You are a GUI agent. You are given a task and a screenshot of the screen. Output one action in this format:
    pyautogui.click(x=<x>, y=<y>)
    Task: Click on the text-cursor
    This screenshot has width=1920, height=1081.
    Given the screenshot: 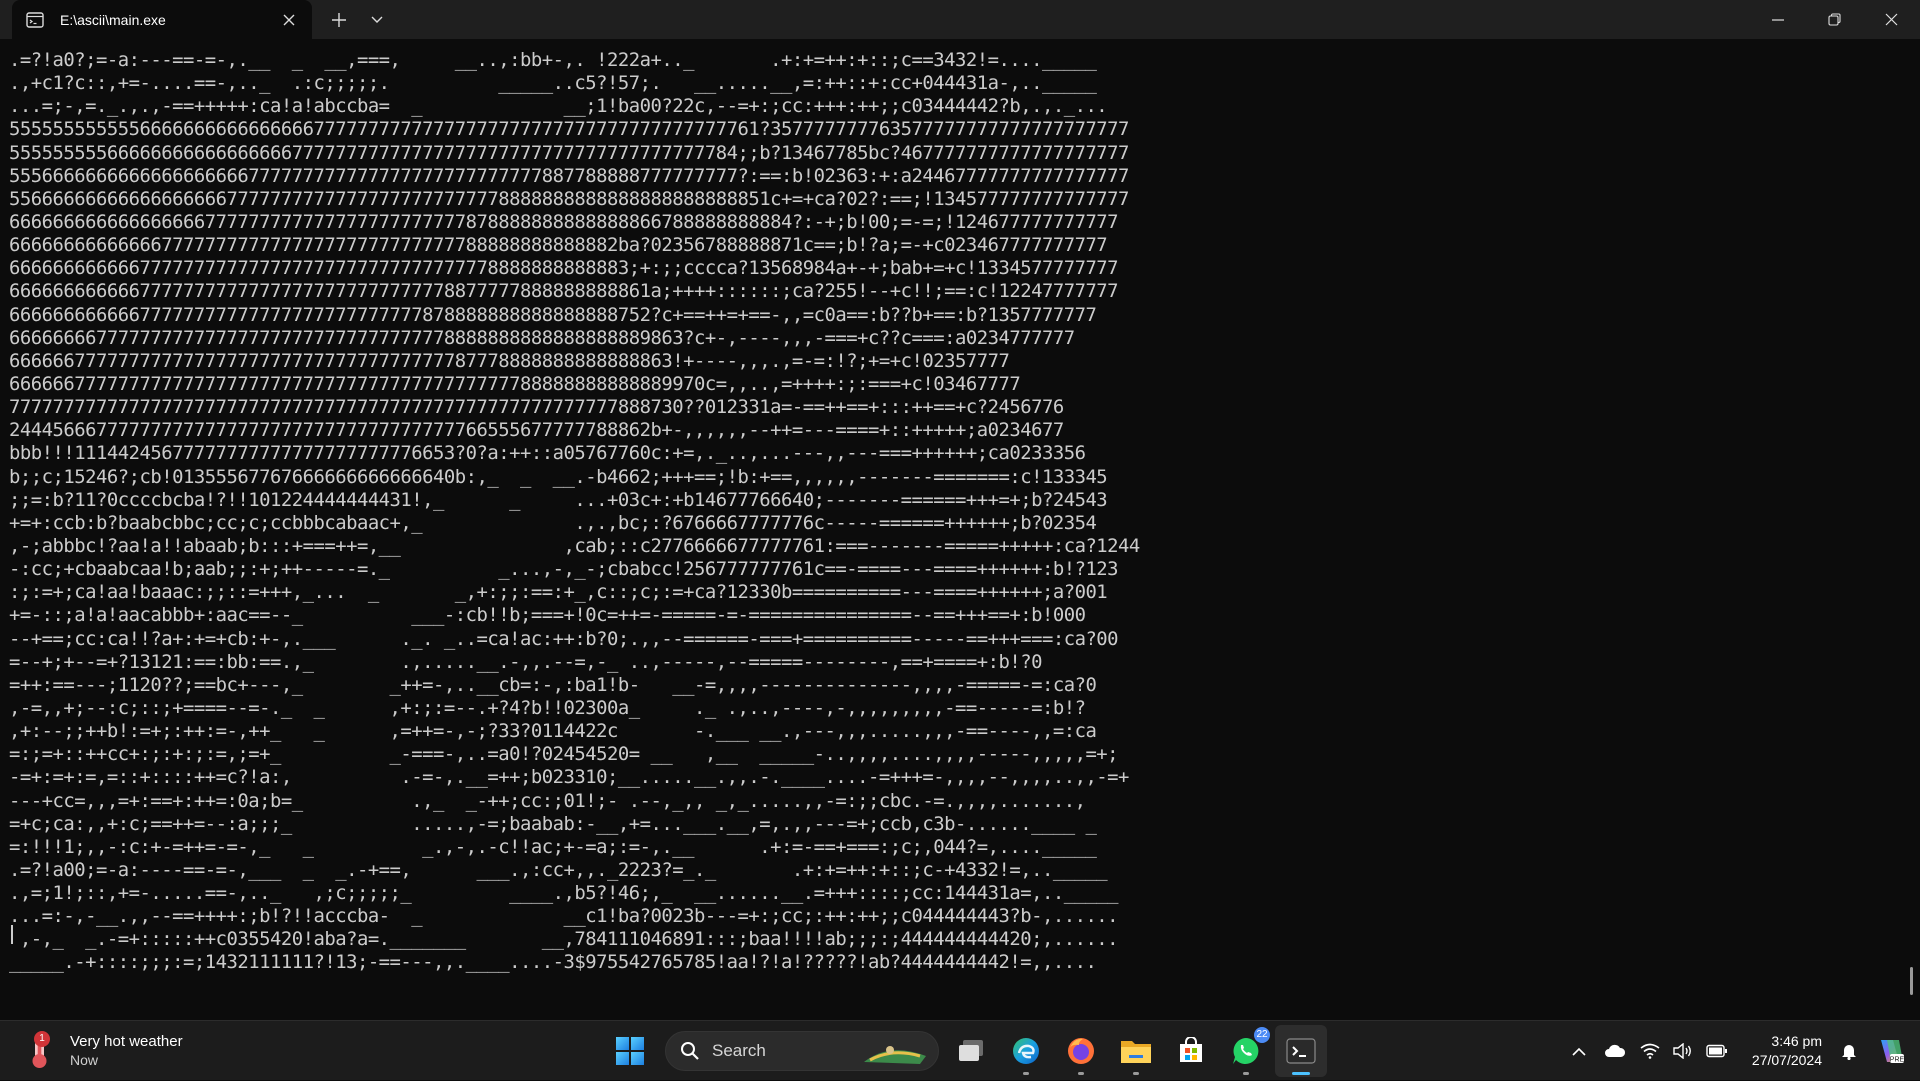 What is the action you would take?
    pyautogui.click(x=12, y=934)
    